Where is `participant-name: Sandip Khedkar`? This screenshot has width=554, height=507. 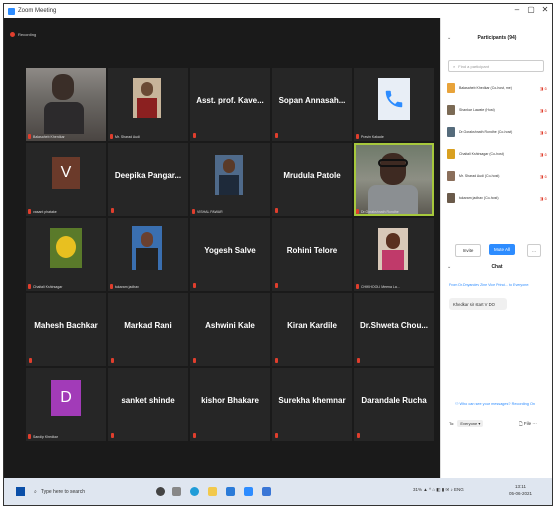
participant-name: Sandip Khedkar is located at coordinates (45, 436).